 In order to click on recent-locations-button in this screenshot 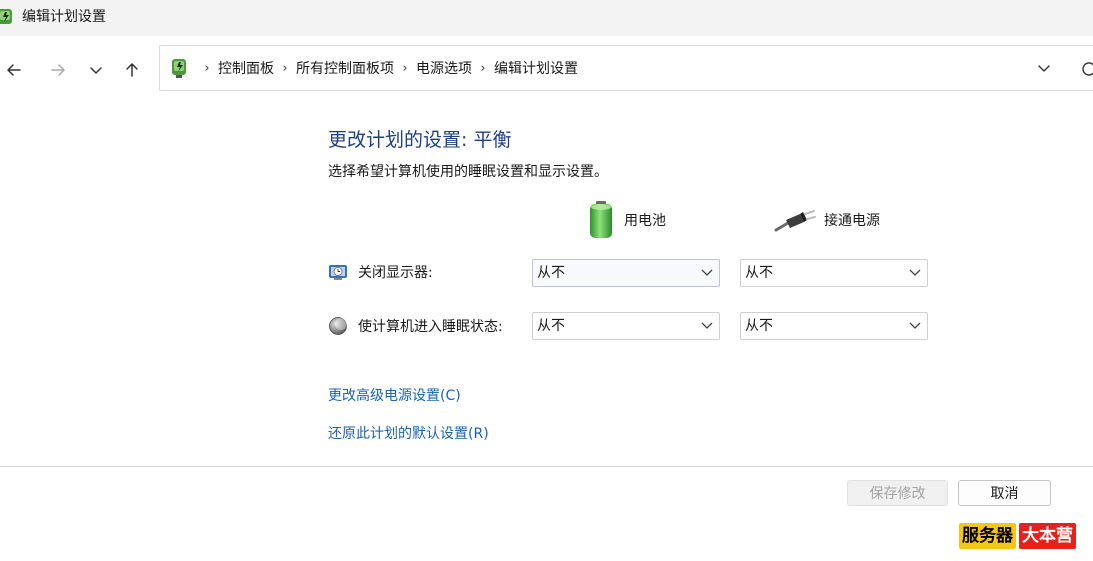, I will do `click(96, 70)`.